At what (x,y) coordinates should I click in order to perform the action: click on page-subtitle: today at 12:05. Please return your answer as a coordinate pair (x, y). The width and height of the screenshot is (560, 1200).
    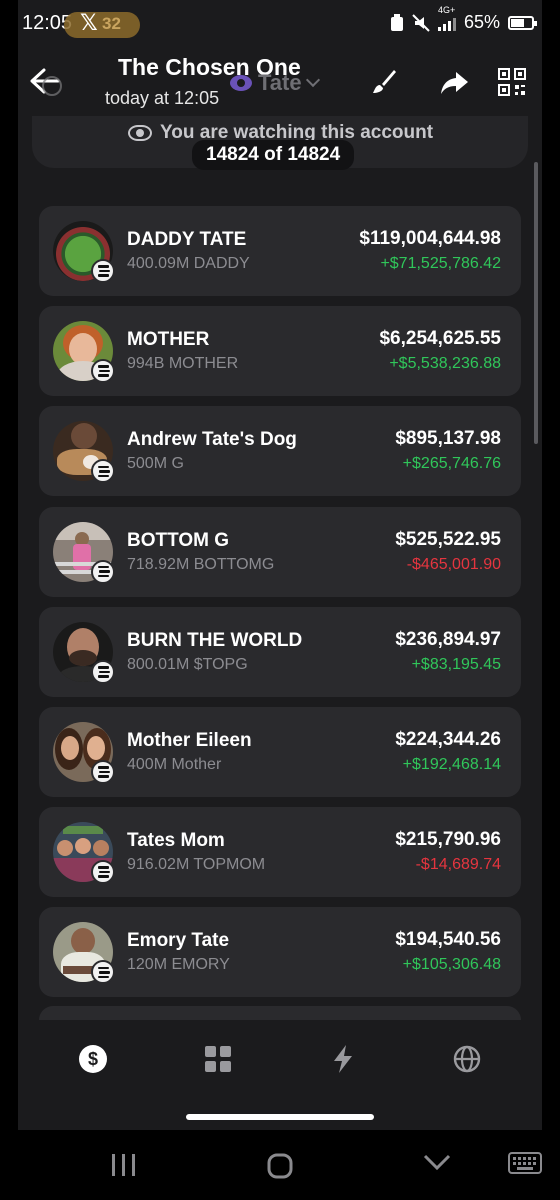
    Looking at the image, I should click on (162, 98).